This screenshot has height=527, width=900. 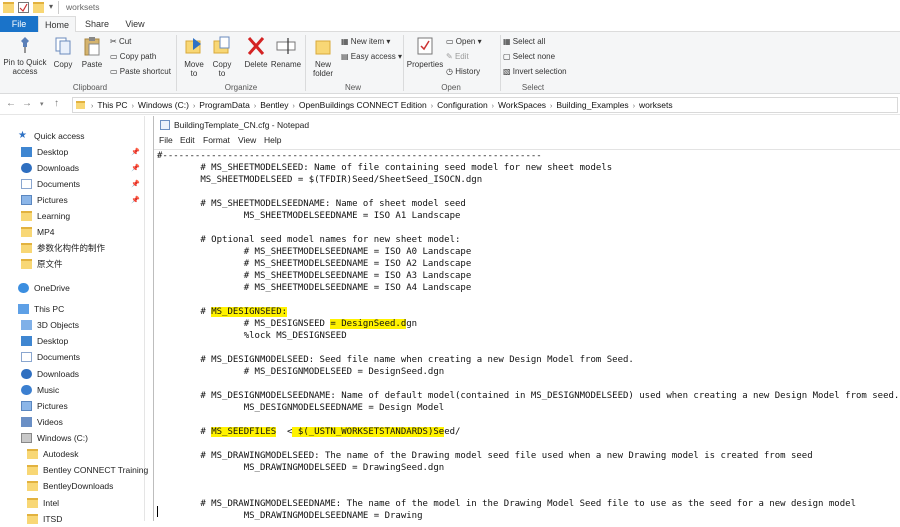 What do you see at coordinates (507, 41) in the screenshot?
I see `select-all-icon: ▦` at bounding box center [507, 41].